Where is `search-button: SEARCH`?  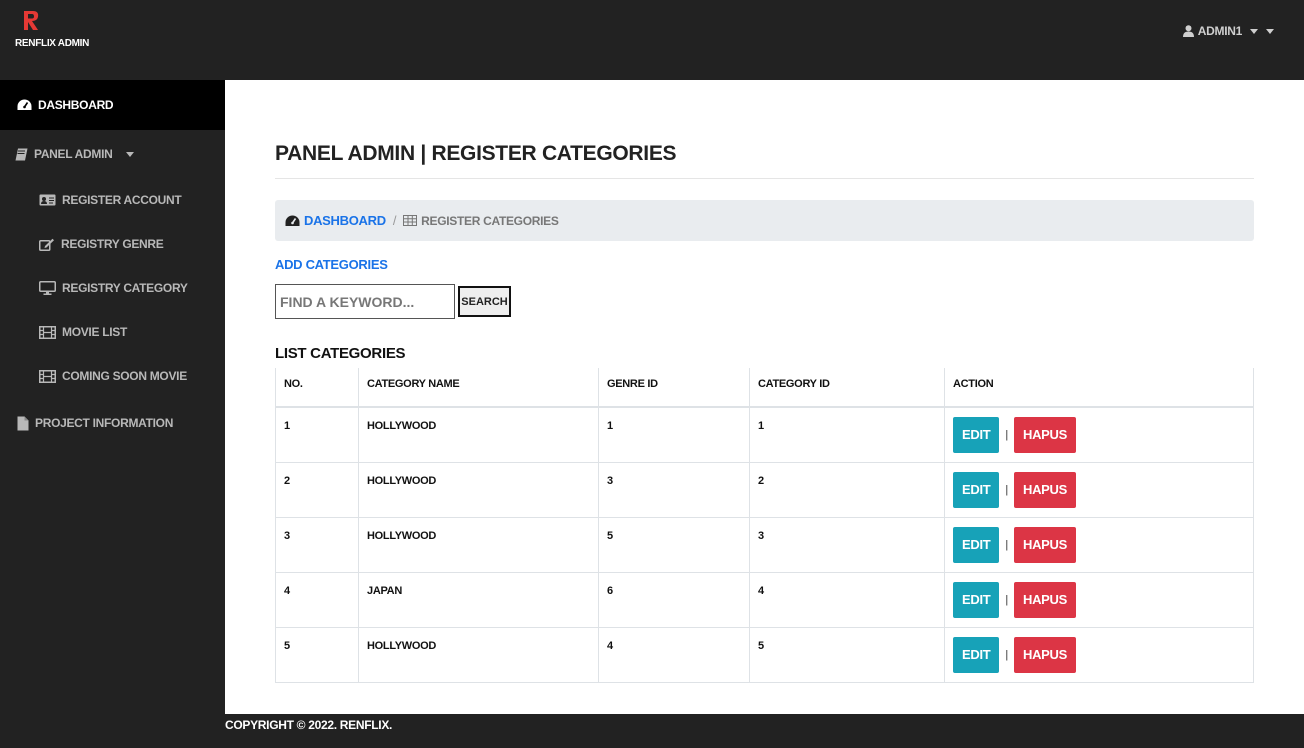 search-button: SEARCH is located at coordinates (484, 301).